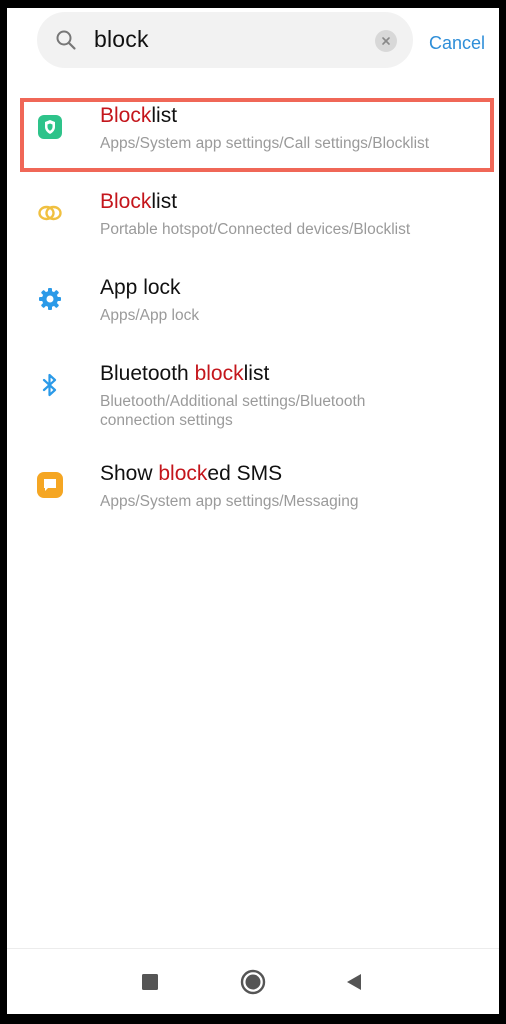 This screenshot has width=506, height=1024. Describe the element at coordinates (66, 40) in the screenshot. I see `search-icon` at that location.